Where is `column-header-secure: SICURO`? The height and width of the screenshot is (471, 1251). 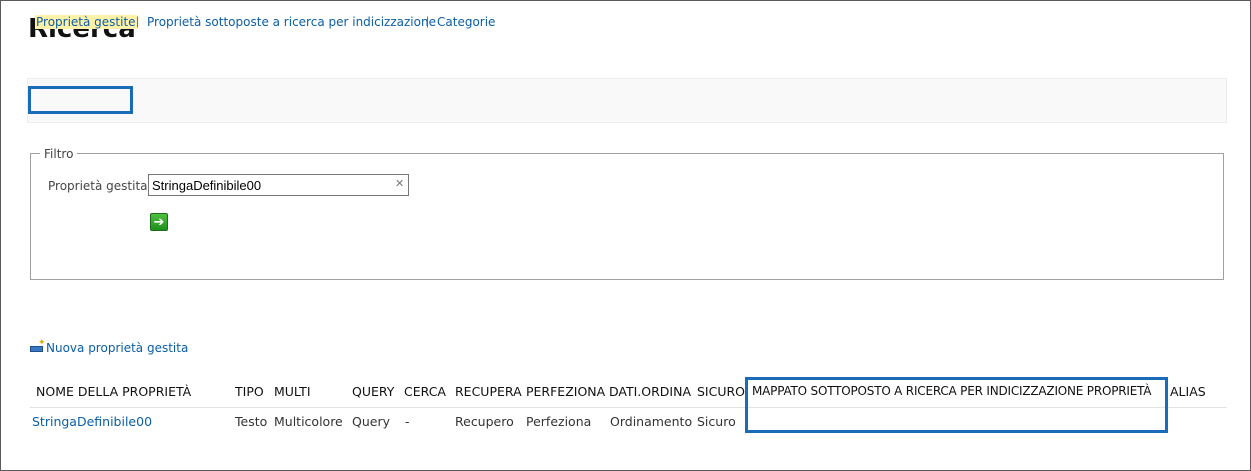
column-header-secure: SICURO is located at coordinates (721, 391).